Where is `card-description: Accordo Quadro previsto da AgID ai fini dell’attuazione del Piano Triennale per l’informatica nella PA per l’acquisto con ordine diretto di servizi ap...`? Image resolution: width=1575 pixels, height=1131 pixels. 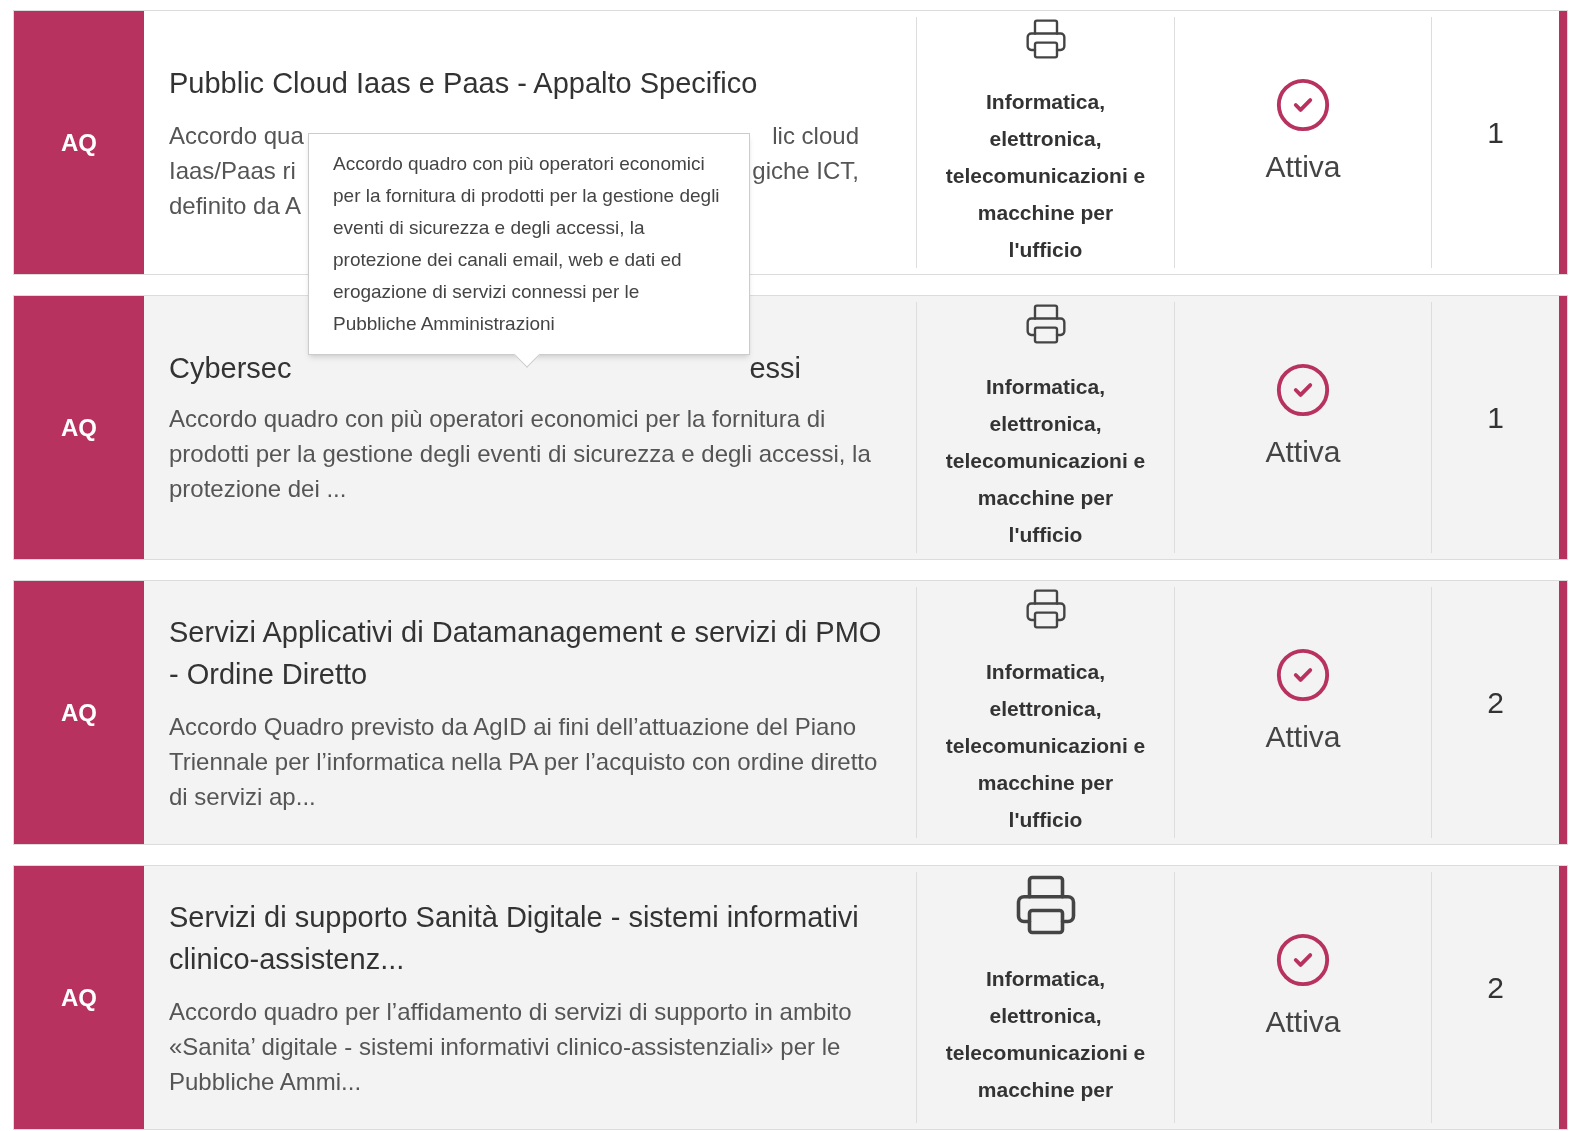
card-description: Accordo Quadro previsto da AgID ai fini dell’attuazione del Piano Triennale per l’informatica nella PA per l’acquisto con ordine diretto di servizi ap... is located at coordinates (524, 762).